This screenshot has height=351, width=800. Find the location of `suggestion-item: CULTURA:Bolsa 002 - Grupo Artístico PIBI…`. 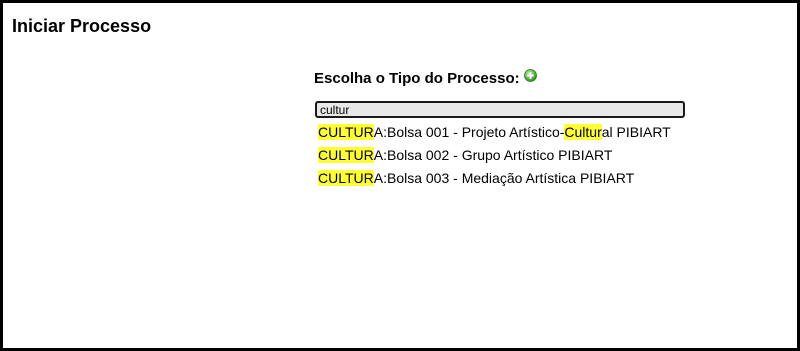

suggestion-item: CULTURA:Bolsa 002 - Grupo Artístico PIBI… is located at coordinates (503, 155).